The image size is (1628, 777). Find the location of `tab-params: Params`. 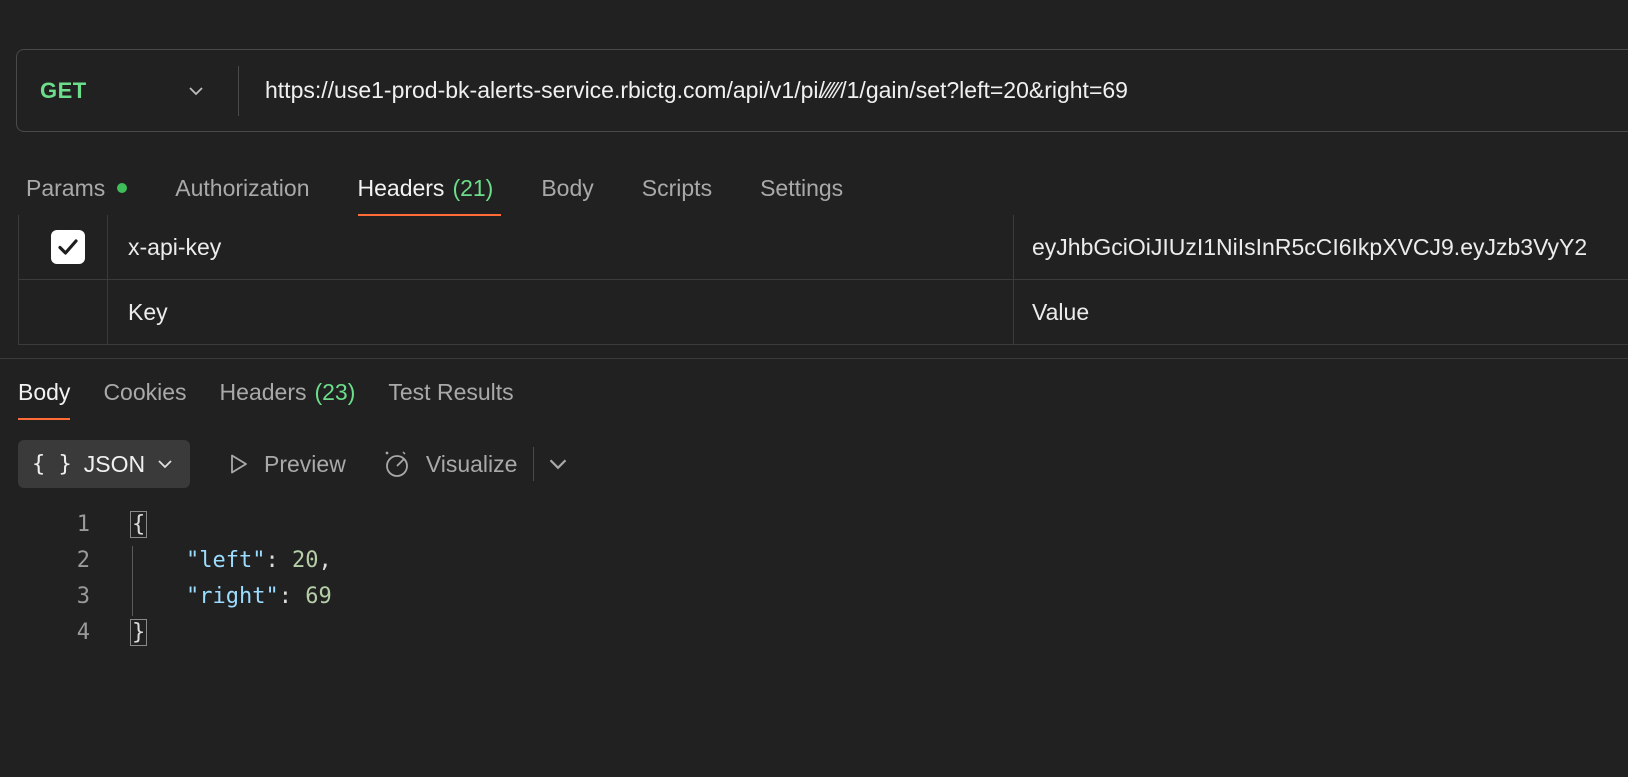

tab-params: Params is located at coordinates (77, 188).